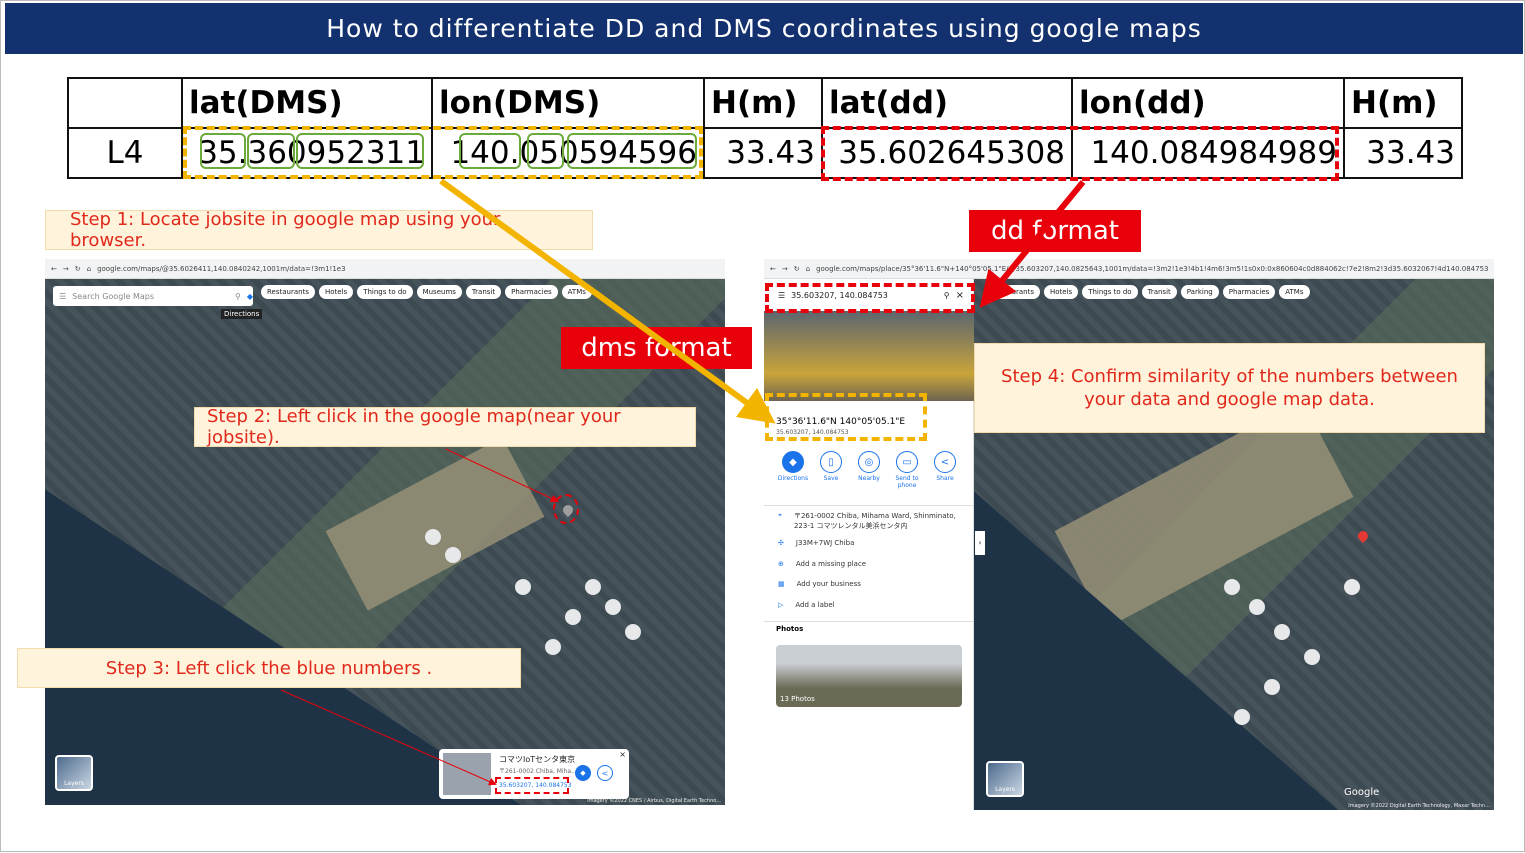 This screenshot has width=1525, height=853. Describe the element at coordinates (490, 151) in the screenshot. I see `degree-box` at that location.